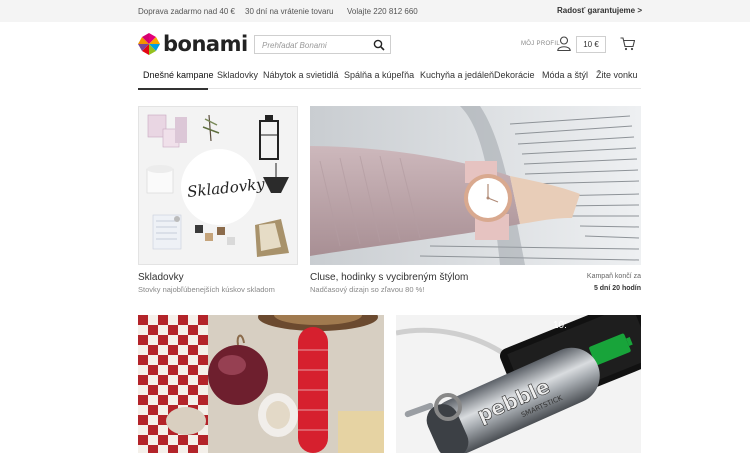 Image resolution: width=750 pixels, height=453 pixels. What do you see at coordinates (382, 11) in the screenshot?
I see `phone-info: Volajte 220 812 660` at bounding box center [382, 11].